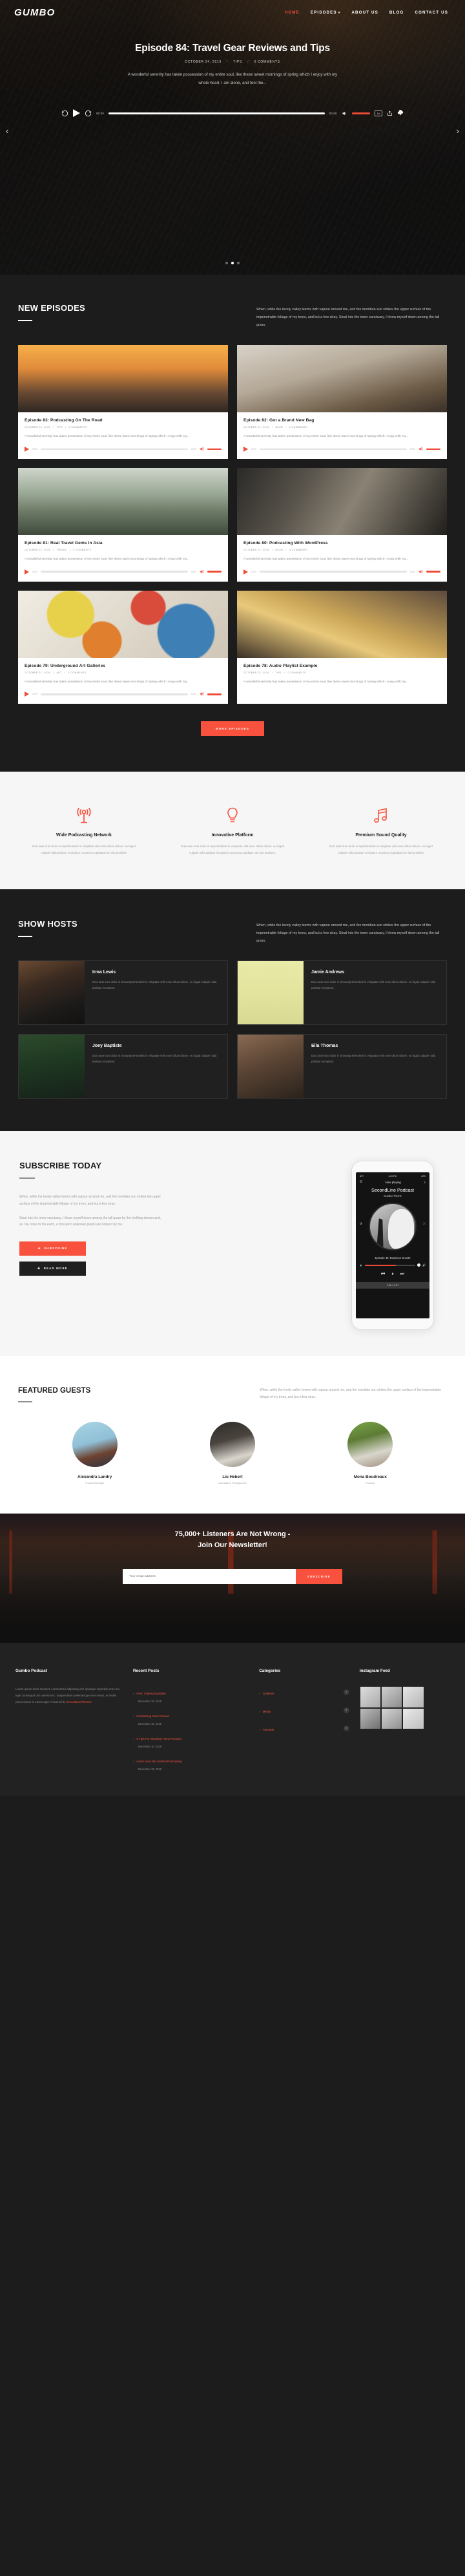 The width and height of the screenshot is (465, 2576). Describe the element at coordinates (152, 1716) in the screenshot. I see `footer-post-link: Podcasting Gear Review` at that location.